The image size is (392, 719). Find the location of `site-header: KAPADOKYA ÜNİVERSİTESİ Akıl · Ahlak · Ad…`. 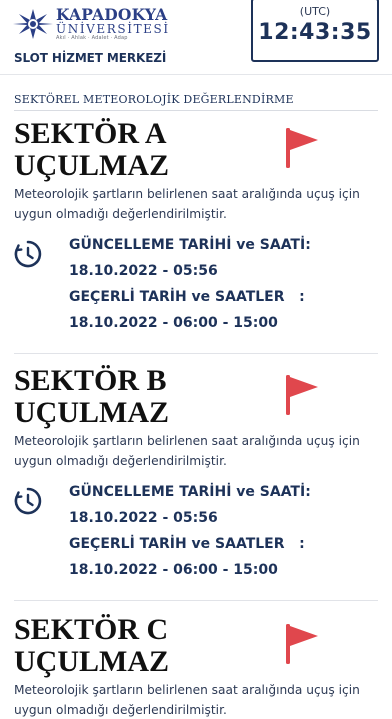

site-header: KAPADOKYA ÜNİVERSİTESİ Akıl · Ahlak · Ad… is located at coordinates (196, 37).